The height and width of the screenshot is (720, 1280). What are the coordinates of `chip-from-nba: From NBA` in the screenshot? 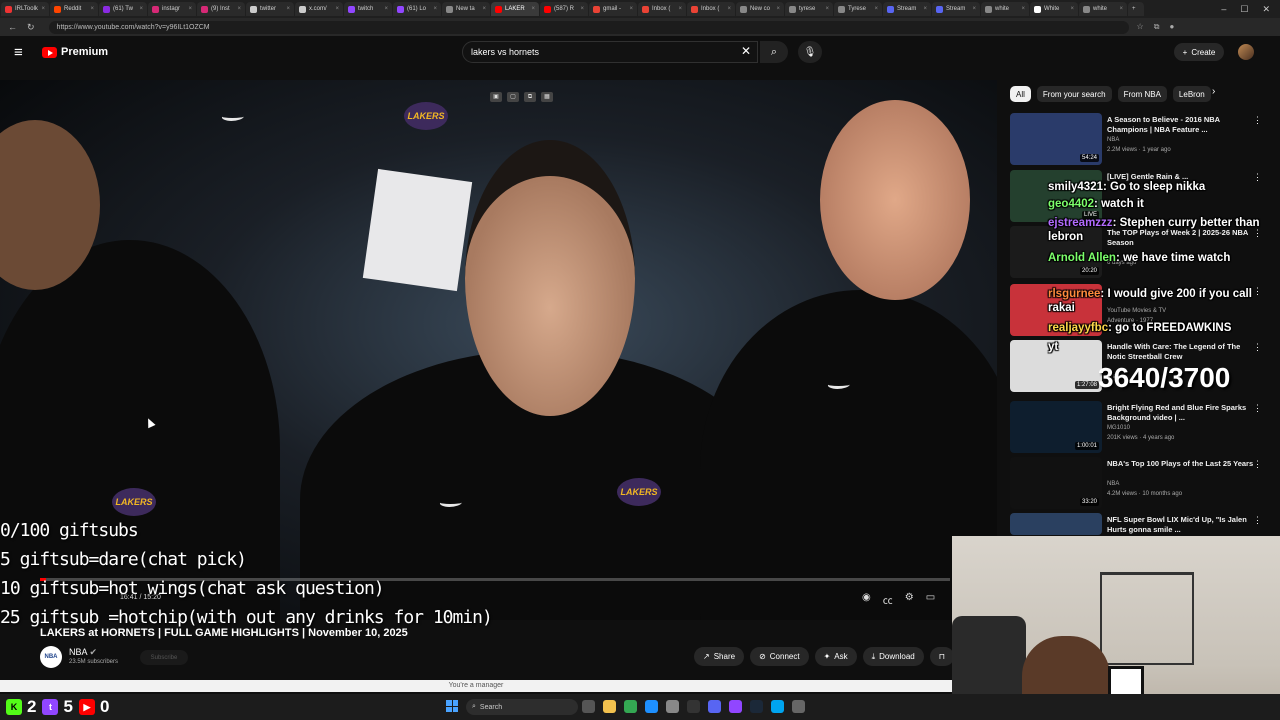 It's located at (1142, 94).